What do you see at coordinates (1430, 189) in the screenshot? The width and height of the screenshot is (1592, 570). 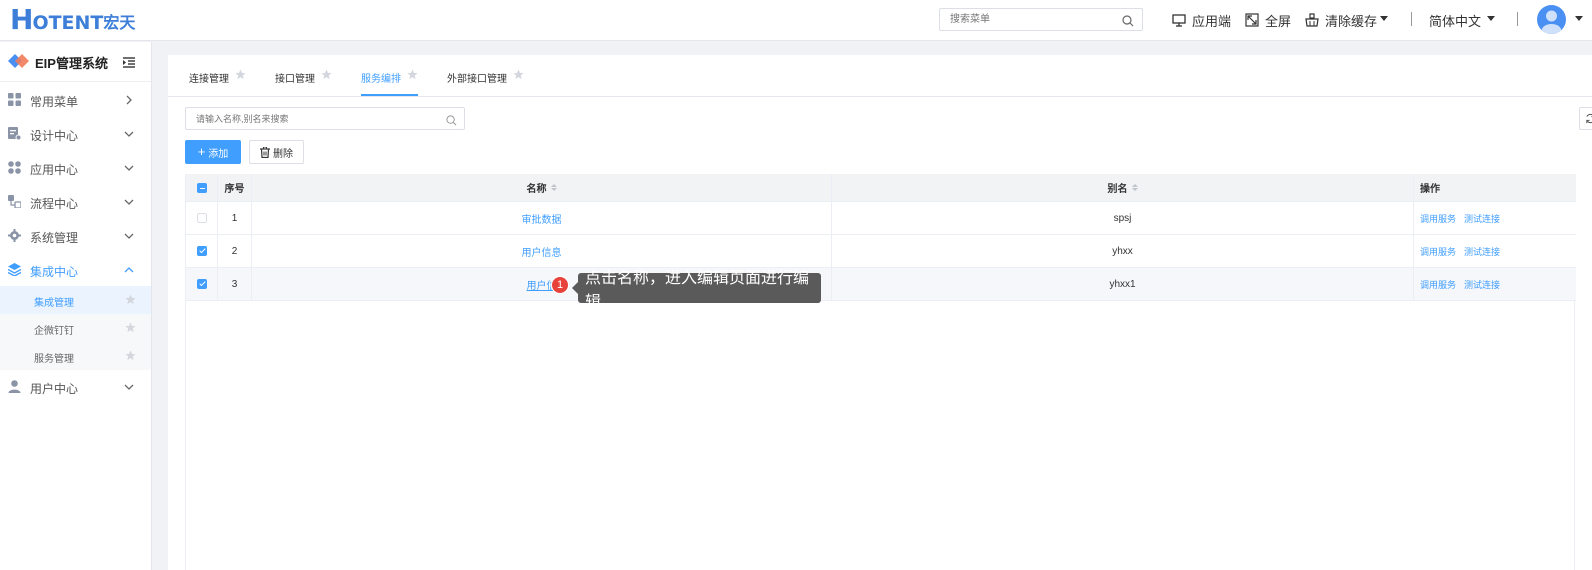 I see `column-header-label: 操作` at bounding box center [1430, 189].